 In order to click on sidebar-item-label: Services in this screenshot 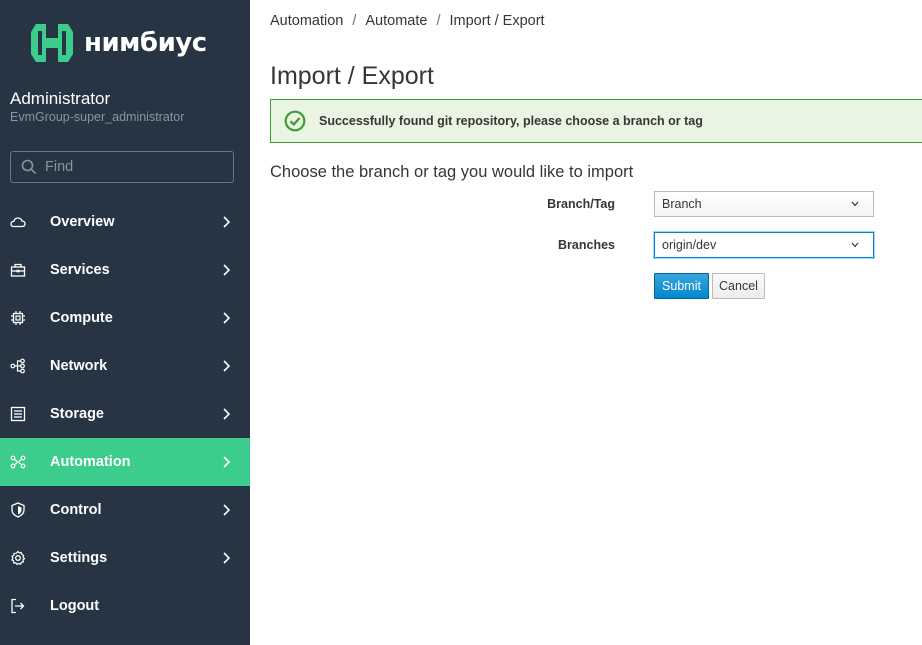, I will do `click(80, 270)`.